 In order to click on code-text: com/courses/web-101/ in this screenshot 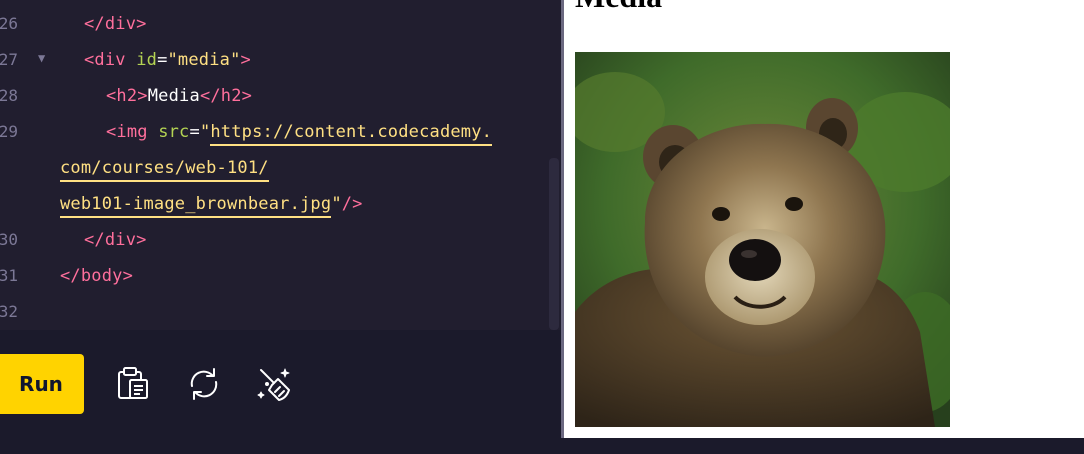, I will do `click(164, 170)`.